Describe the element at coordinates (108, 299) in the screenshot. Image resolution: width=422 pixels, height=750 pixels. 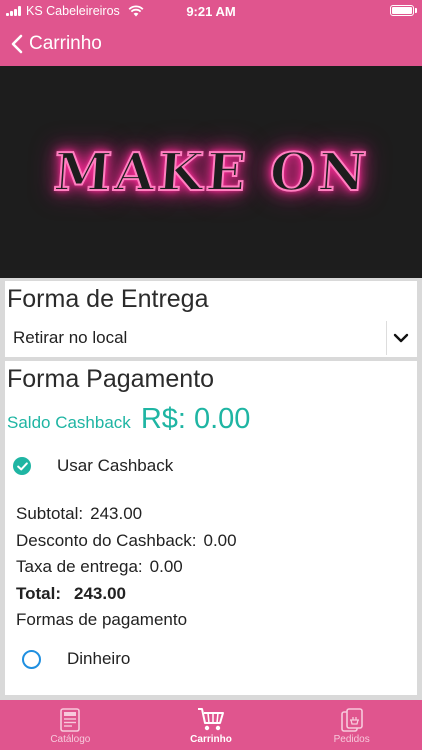
I see `delivery-title: Forma de Entrega` at that location.